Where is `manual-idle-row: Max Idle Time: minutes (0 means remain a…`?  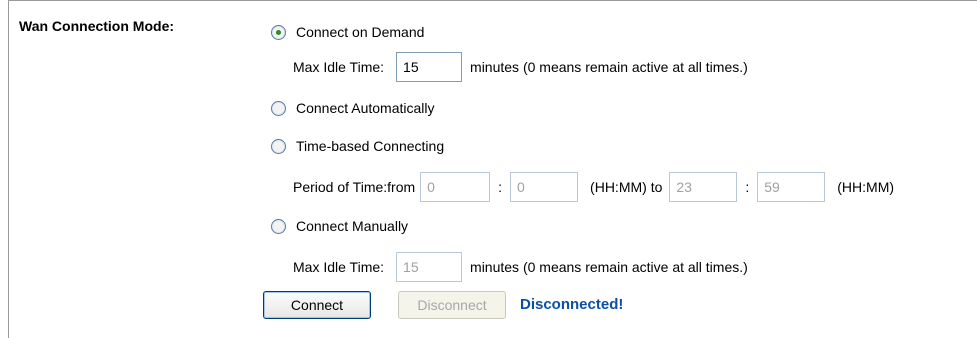
manual-idle-row: Max Idle Time: minutes (0 means remain a… is located at coordinates (520, 267).